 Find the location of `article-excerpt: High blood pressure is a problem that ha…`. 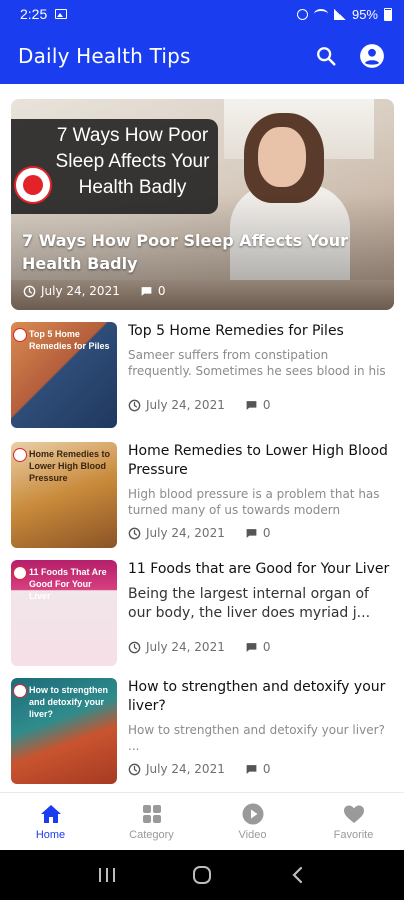

article-excerpt: High blood pressure is a problem that ha… is located at coordinates (254, 502).